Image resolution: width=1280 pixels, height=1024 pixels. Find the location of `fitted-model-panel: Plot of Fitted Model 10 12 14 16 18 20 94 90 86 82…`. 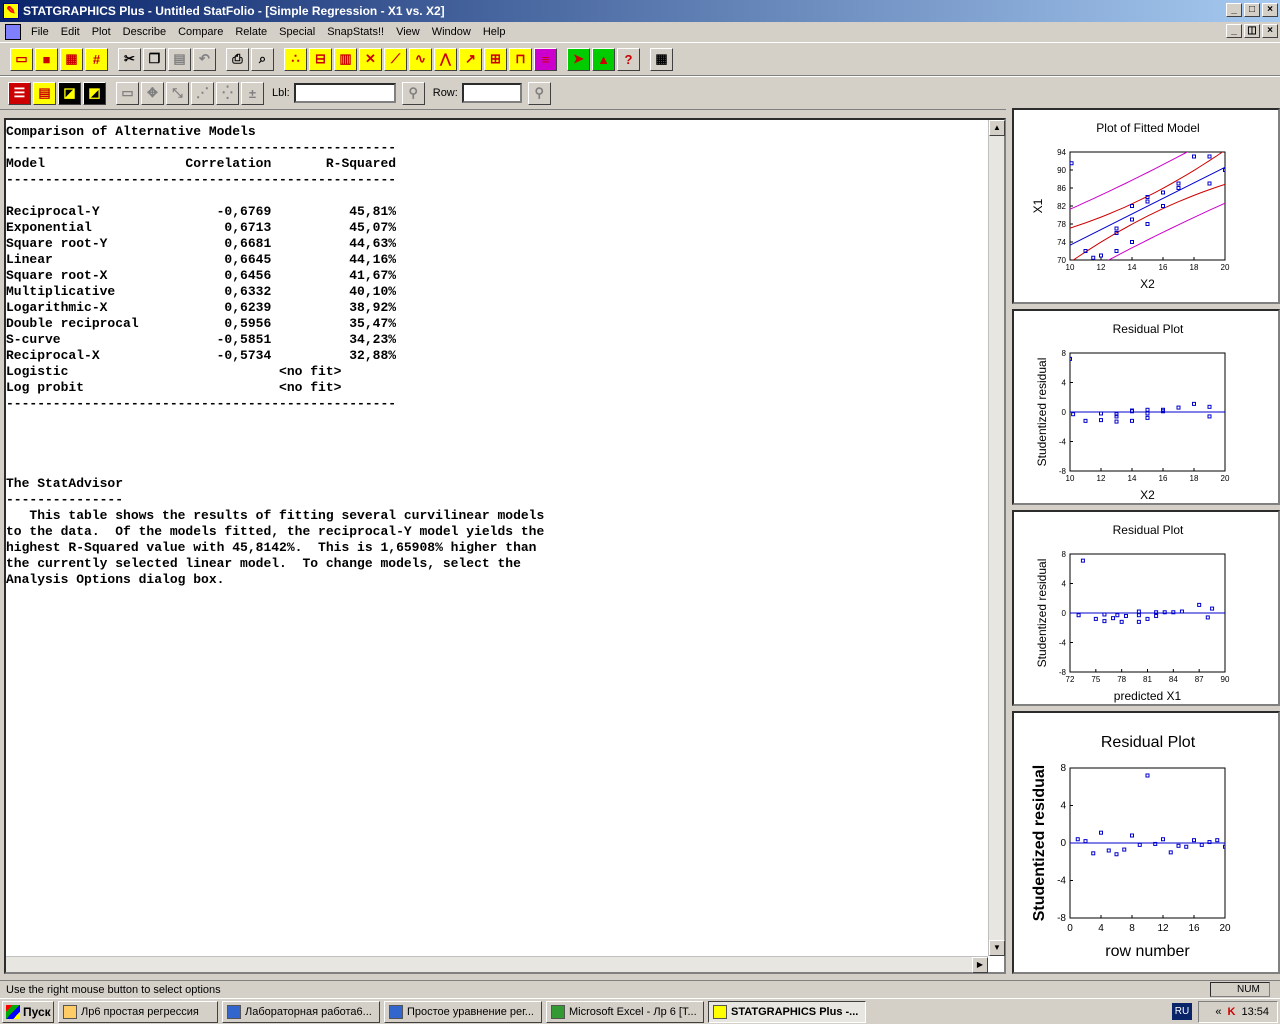

fitted-model-panel: Plot of Fitted Model 10 12 14 16 18 20 94 90 86 82… is located at coordinates (1146, 206).